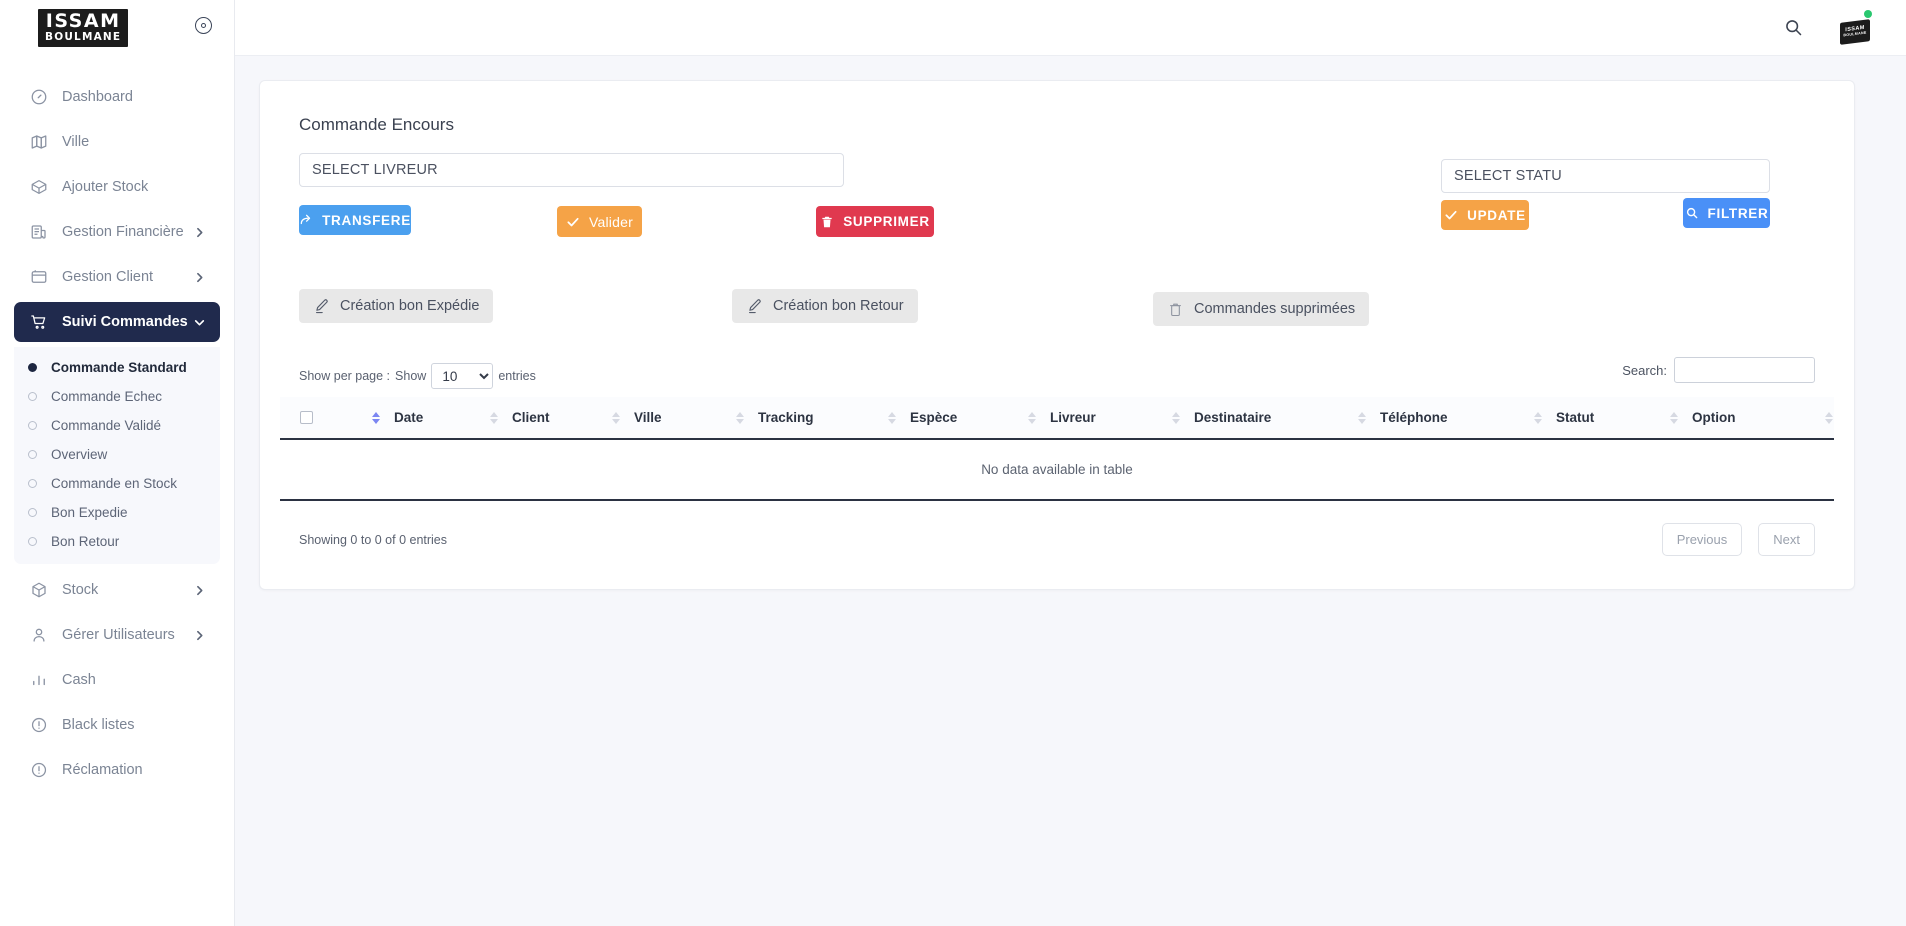 This screenshot has width=1906, height=926. What do you see at coordinates (396, 306) in the screenshot?
I see `creation-bon-expedie-button: Création bon Expédie` at bounding box center [396, 306].